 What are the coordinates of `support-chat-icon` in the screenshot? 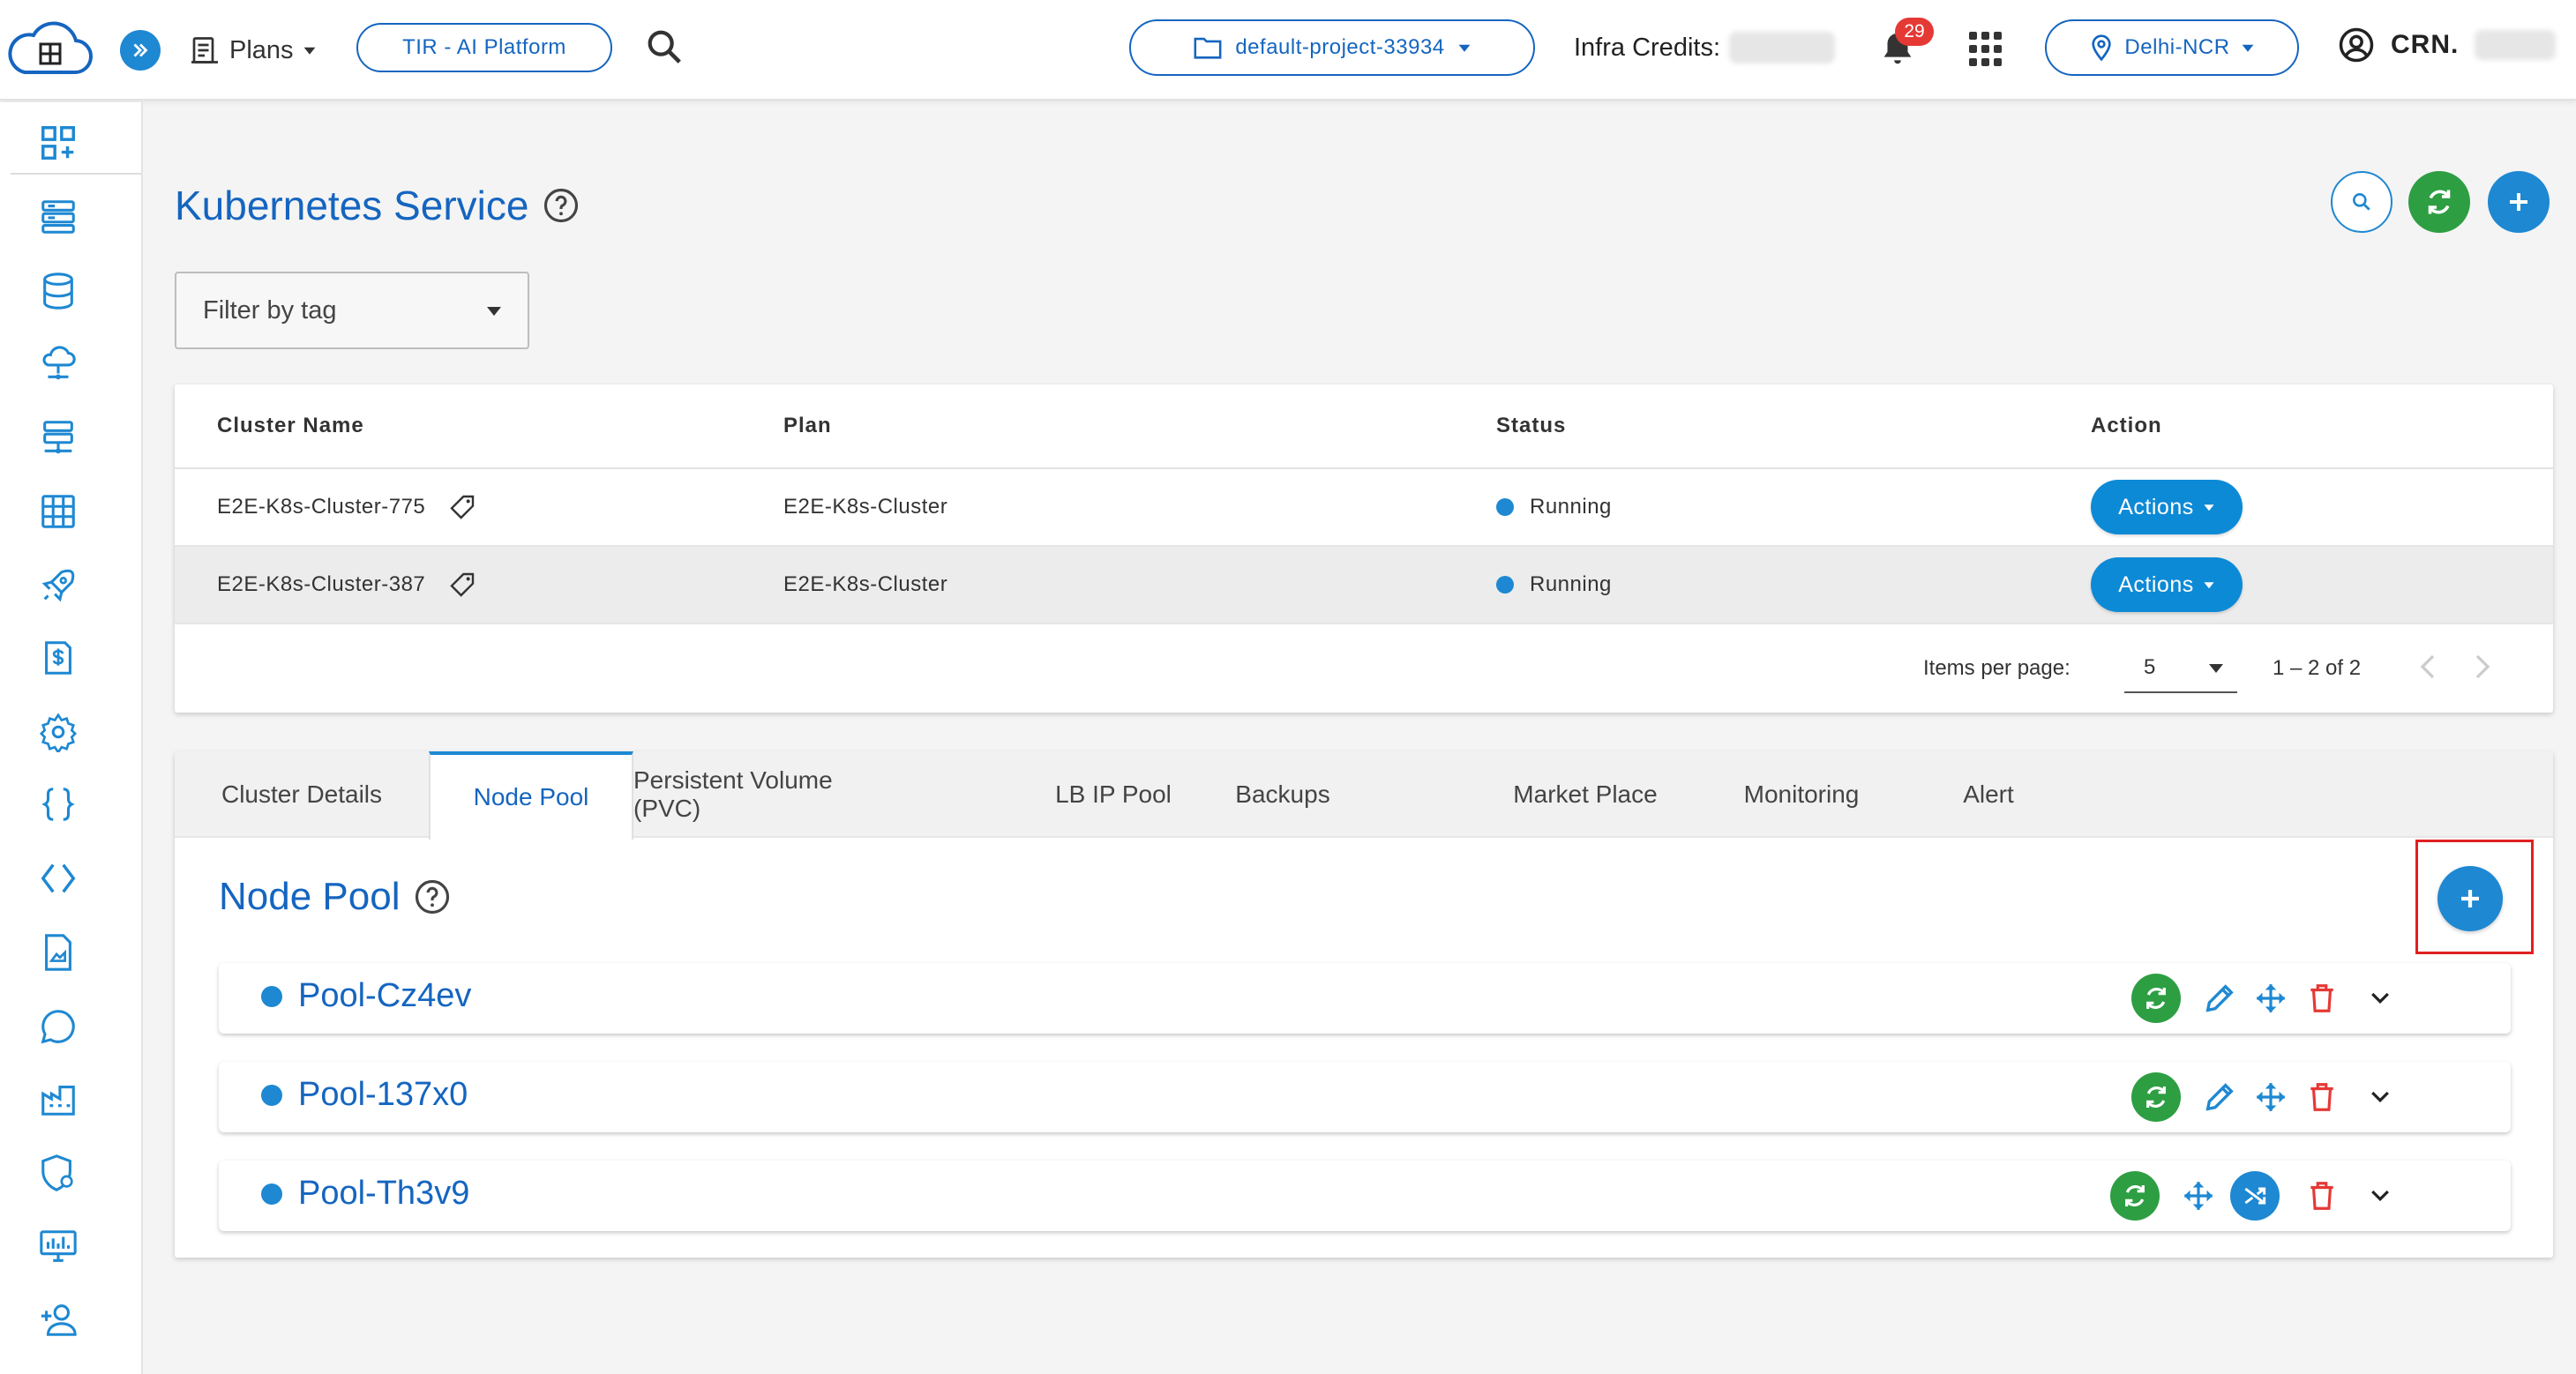 It's located at (58, 1026).